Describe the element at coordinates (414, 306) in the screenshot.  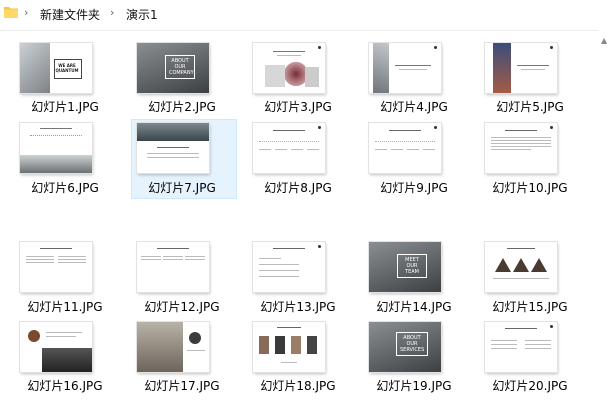
I see `file-name: 幻灯片14.JPG` at that location.